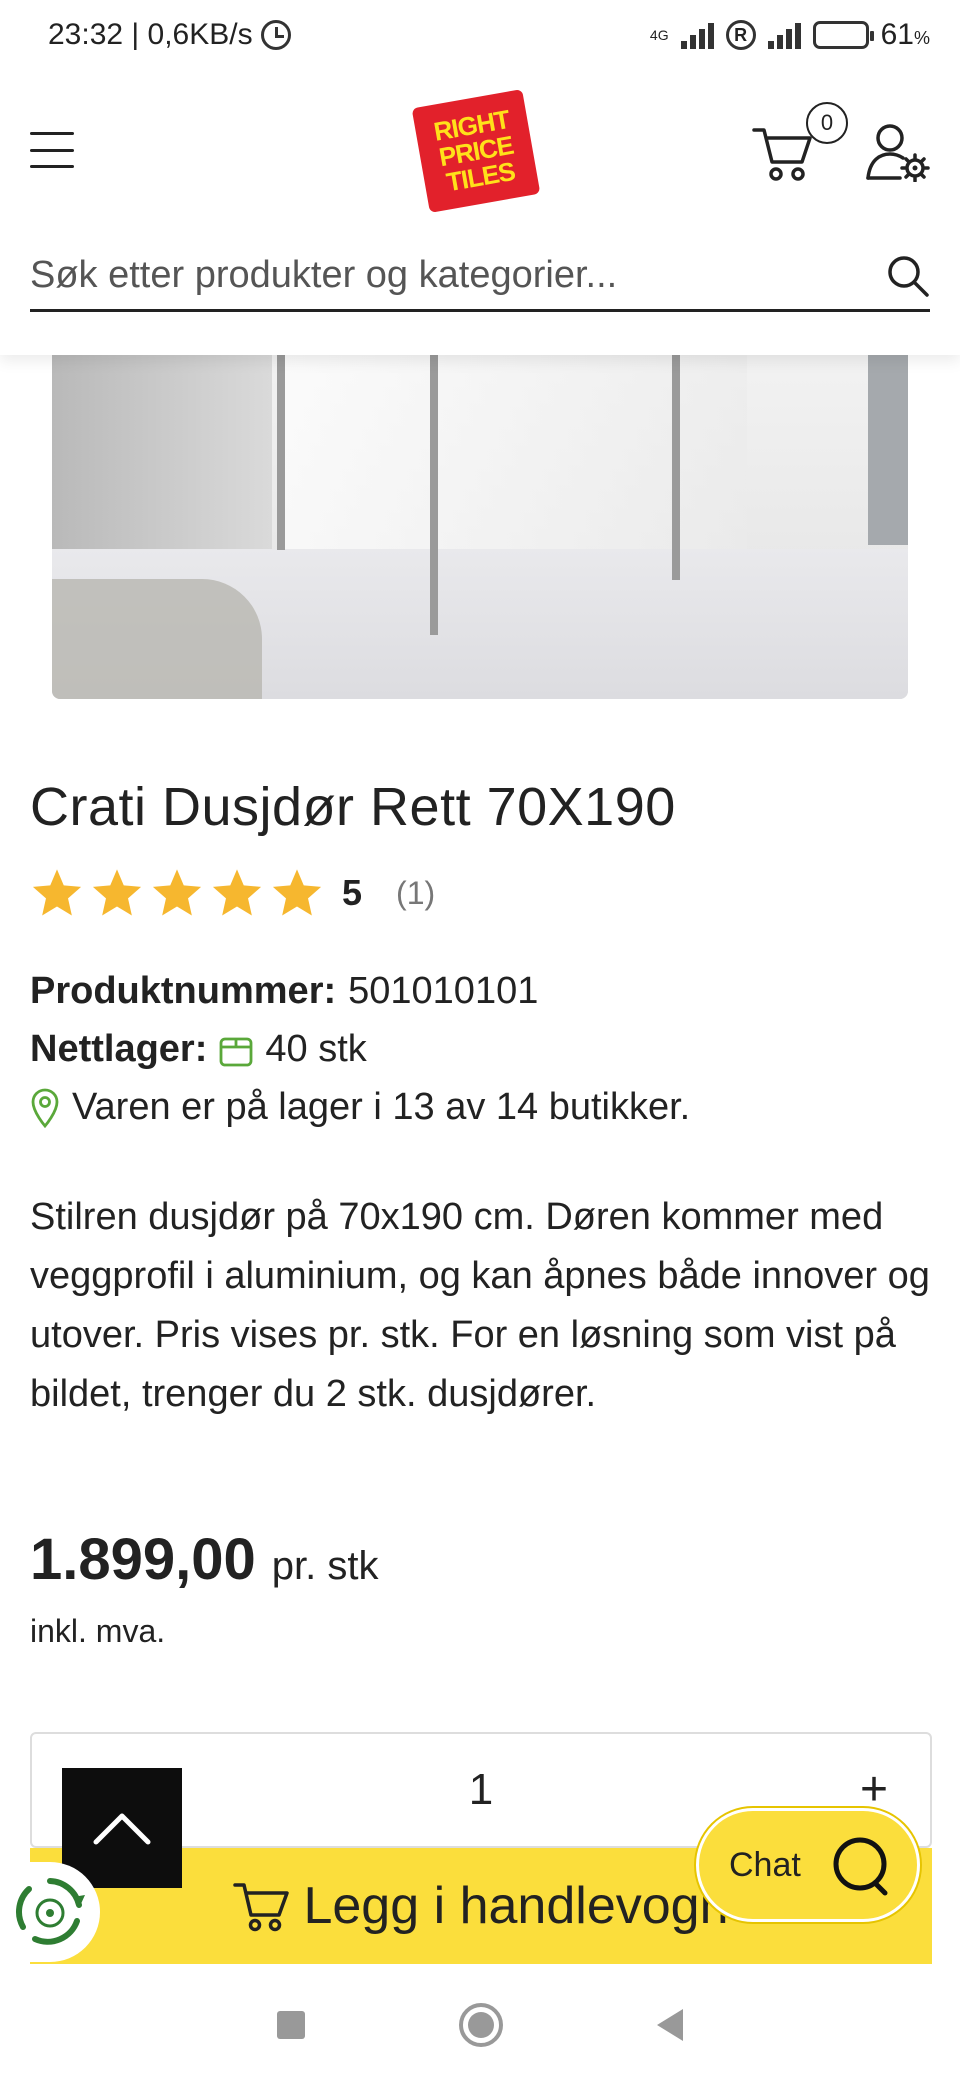 This screenshot has width=960, height=2080. I want to click on stock-line: Nettlager: 40 stk, so click(198, 1049).